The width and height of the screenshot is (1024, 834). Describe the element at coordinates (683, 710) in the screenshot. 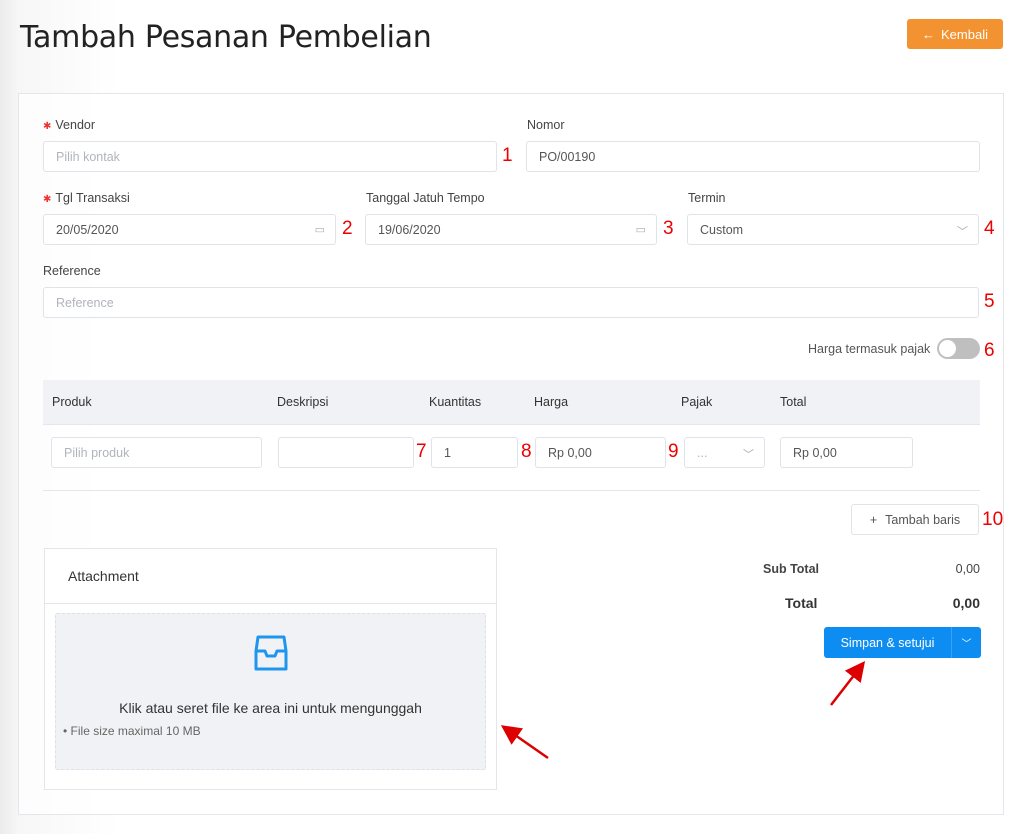

I see `annotation-arrows` at that location.